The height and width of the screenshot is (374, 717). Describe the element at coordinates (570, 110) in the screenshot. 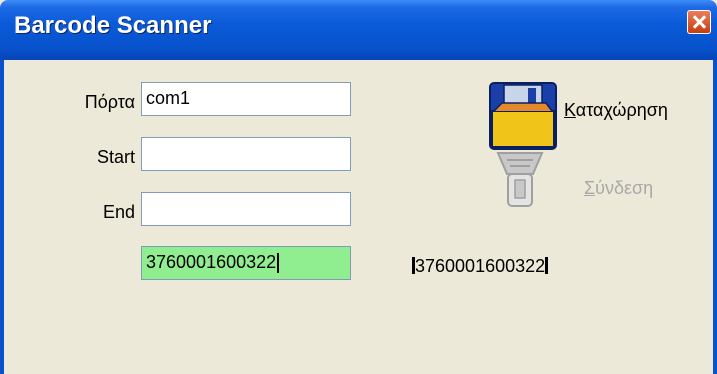

I see `save-accelerator: Κ` at that location.